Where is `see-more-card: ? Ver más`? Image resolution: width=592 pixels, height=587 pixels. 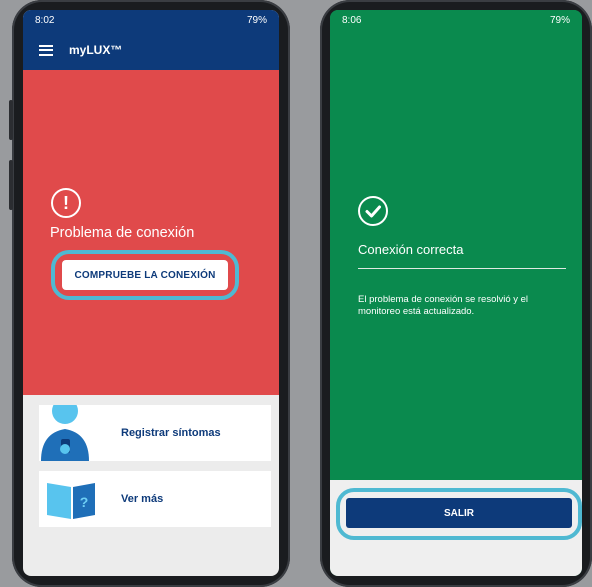
see-more-card: ? Ver más is located at coordinates (155, 499).